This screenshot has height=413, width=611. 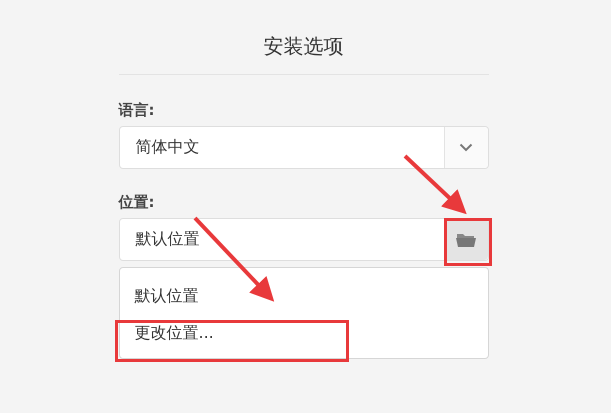 I want to click on language-select: 简体中文, so click(x=303, y=147).